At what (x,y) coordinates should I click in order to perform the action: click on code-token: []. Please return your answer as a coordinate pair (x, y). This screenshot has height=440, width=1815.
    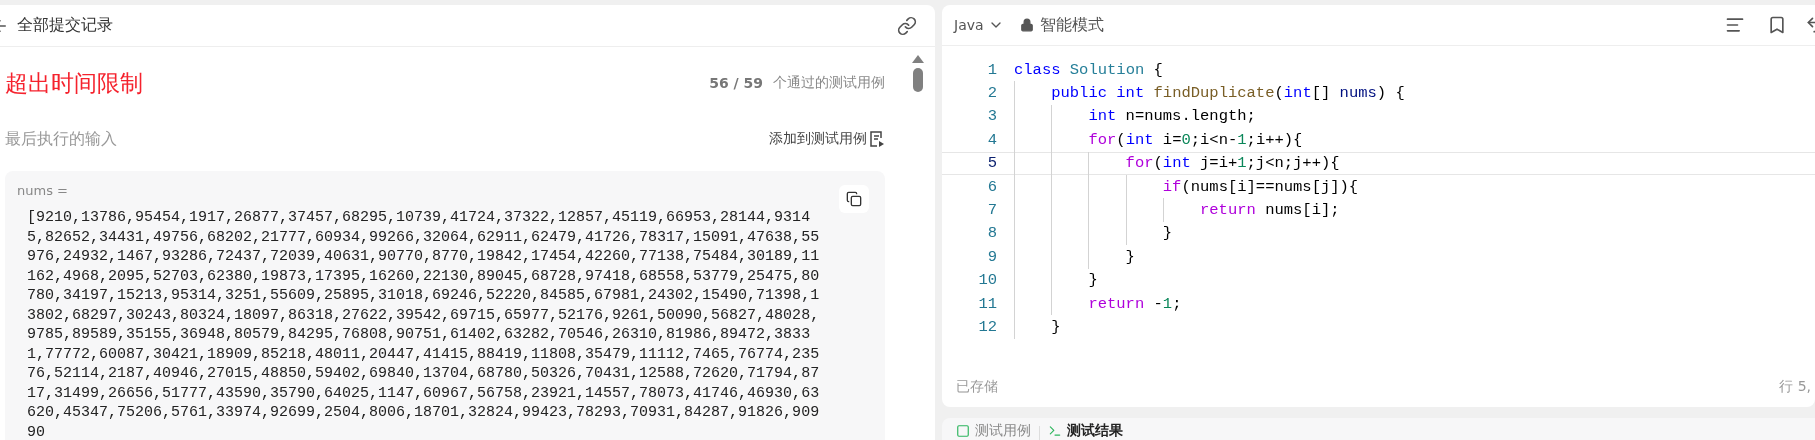
    Looking at the image, I should click on (1321, 93).